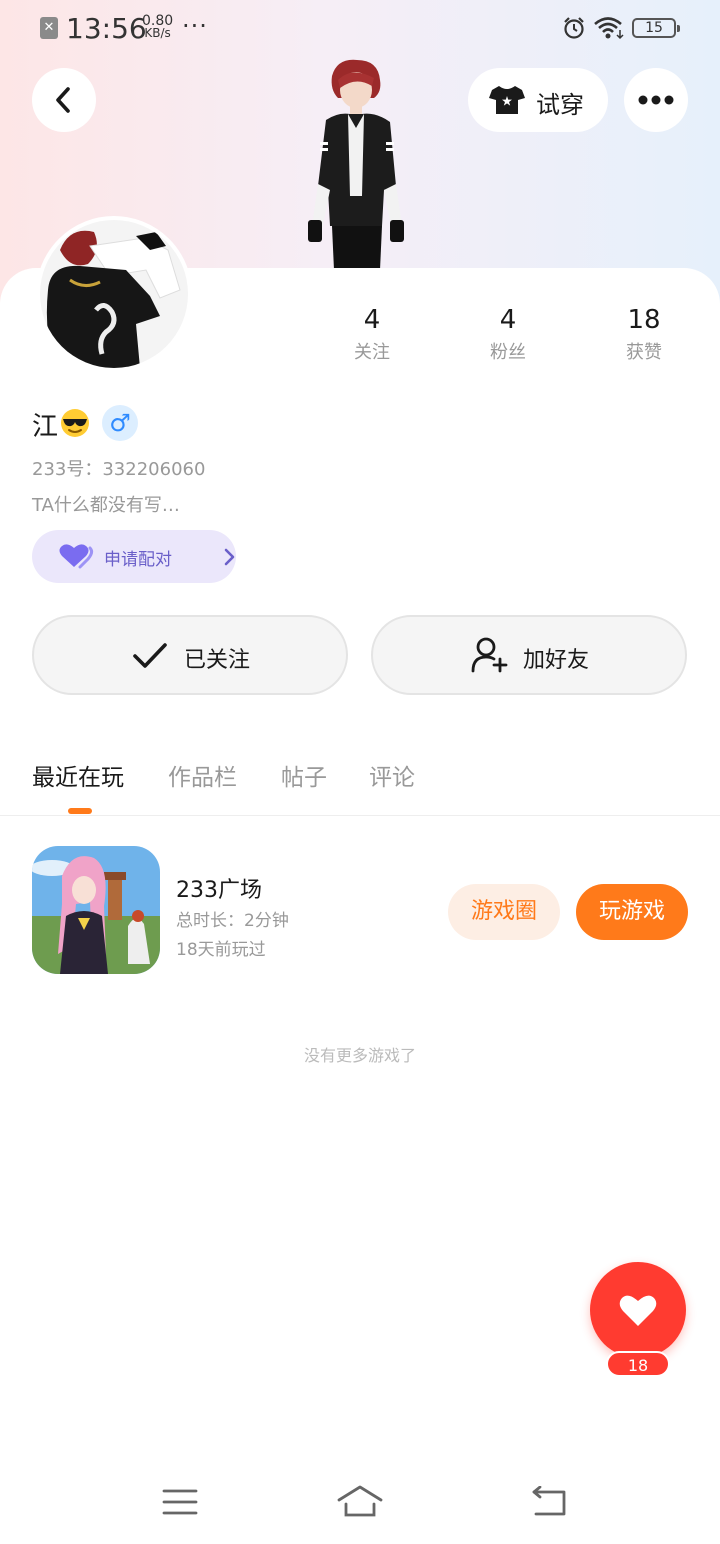 This screenshot has height=1544, width=720. I want to click on twin-heart-icon, so click(76, 556).